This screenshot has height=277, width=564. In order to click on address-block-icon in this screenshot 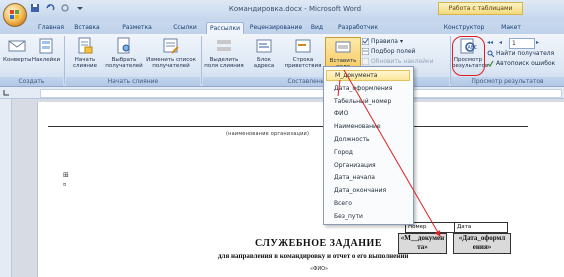, I will do `click(264, 46)`.